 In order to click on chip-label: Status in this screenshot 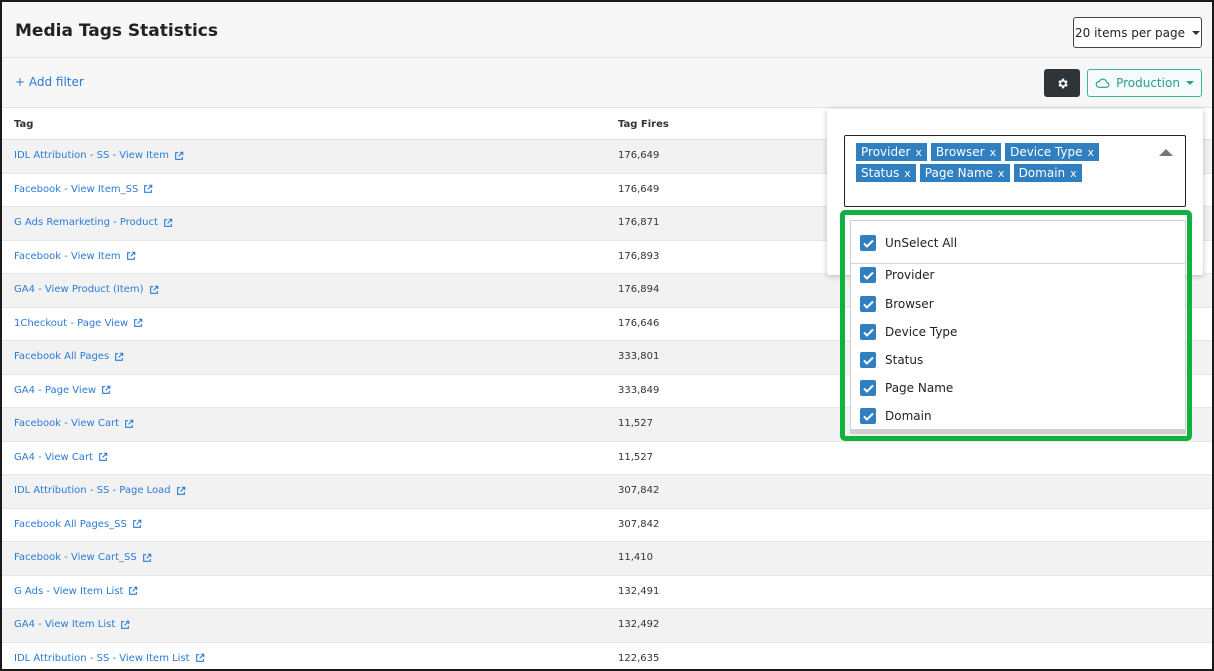, I will do `click(880, 173)`.